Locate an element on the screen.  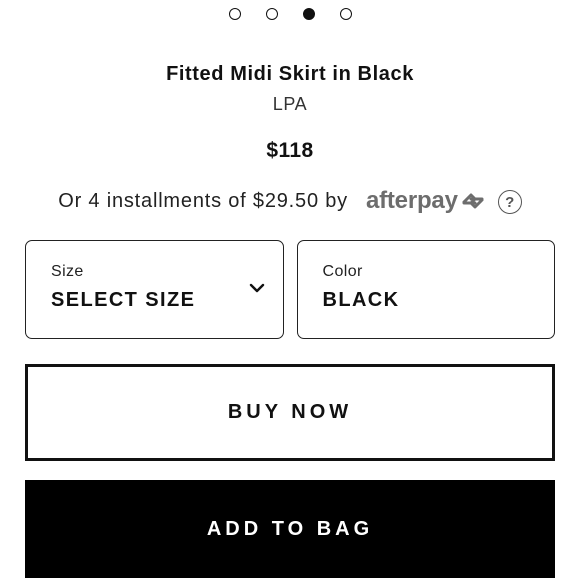
size-value: SELECT SIZE is located at coordinates (123, 300).